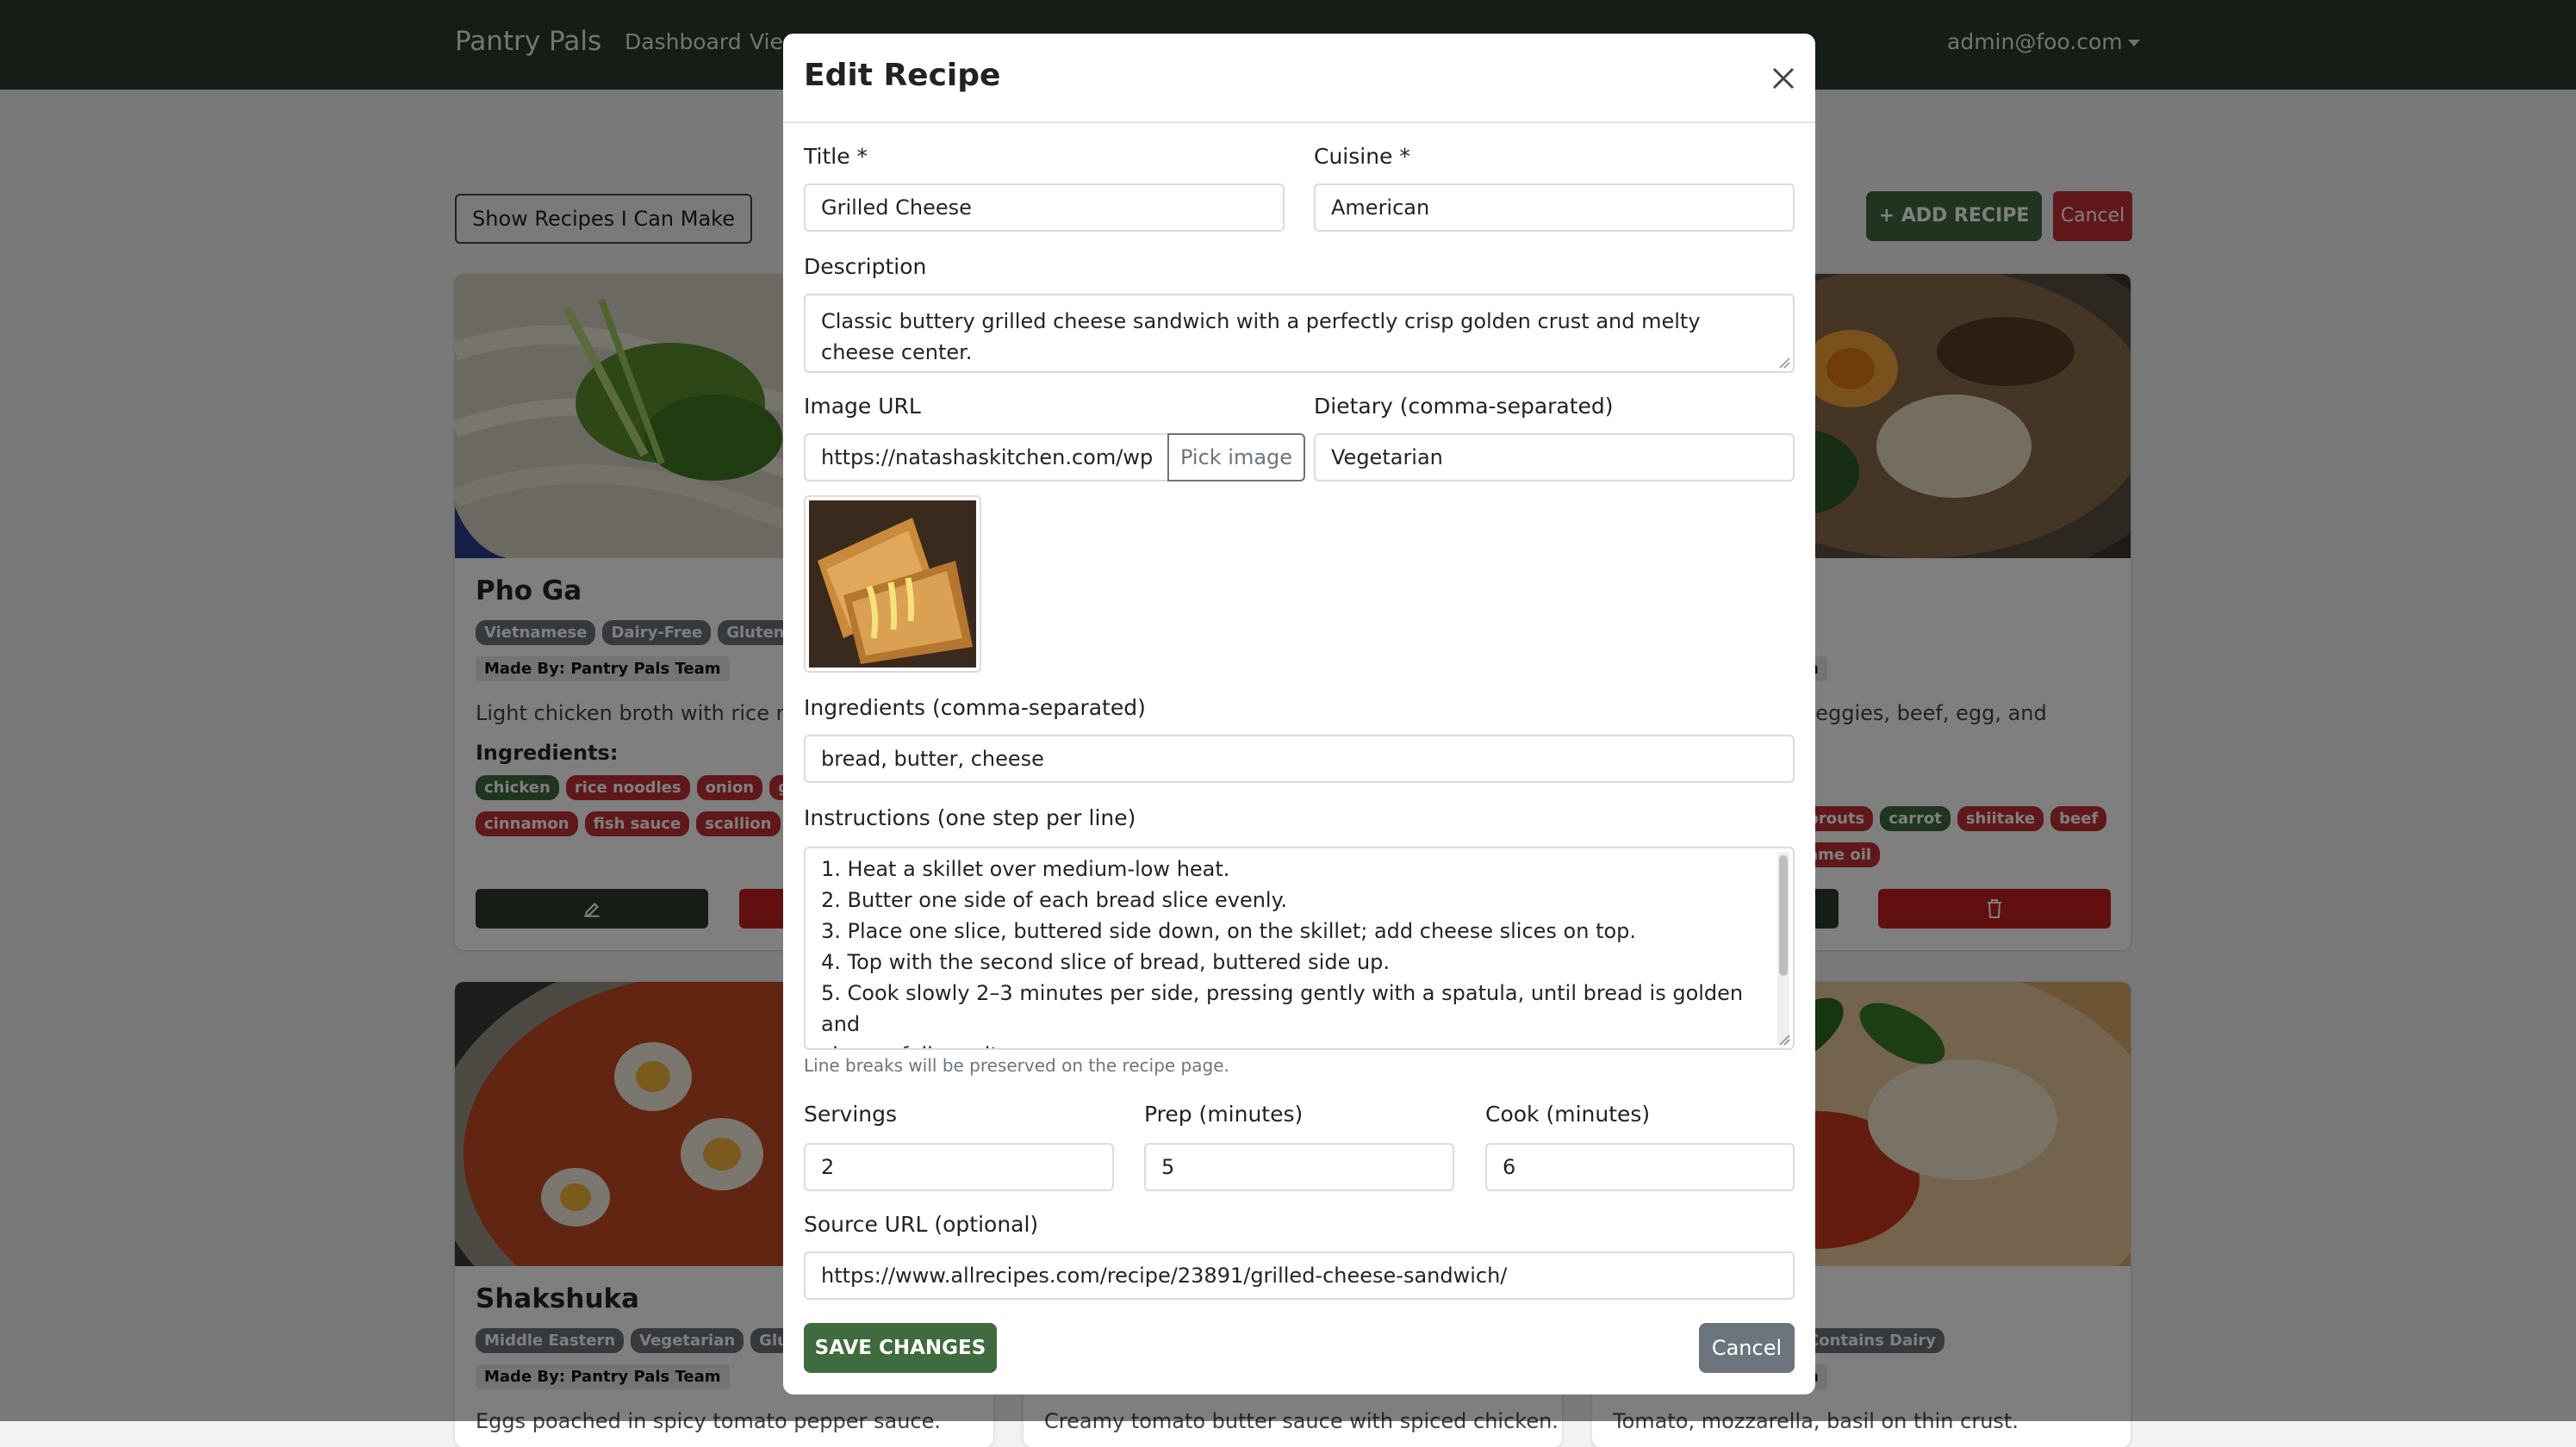 The image size is (2576, 1447). I want to click on cook-label: Cook (minutes), so click(1568, 1114).